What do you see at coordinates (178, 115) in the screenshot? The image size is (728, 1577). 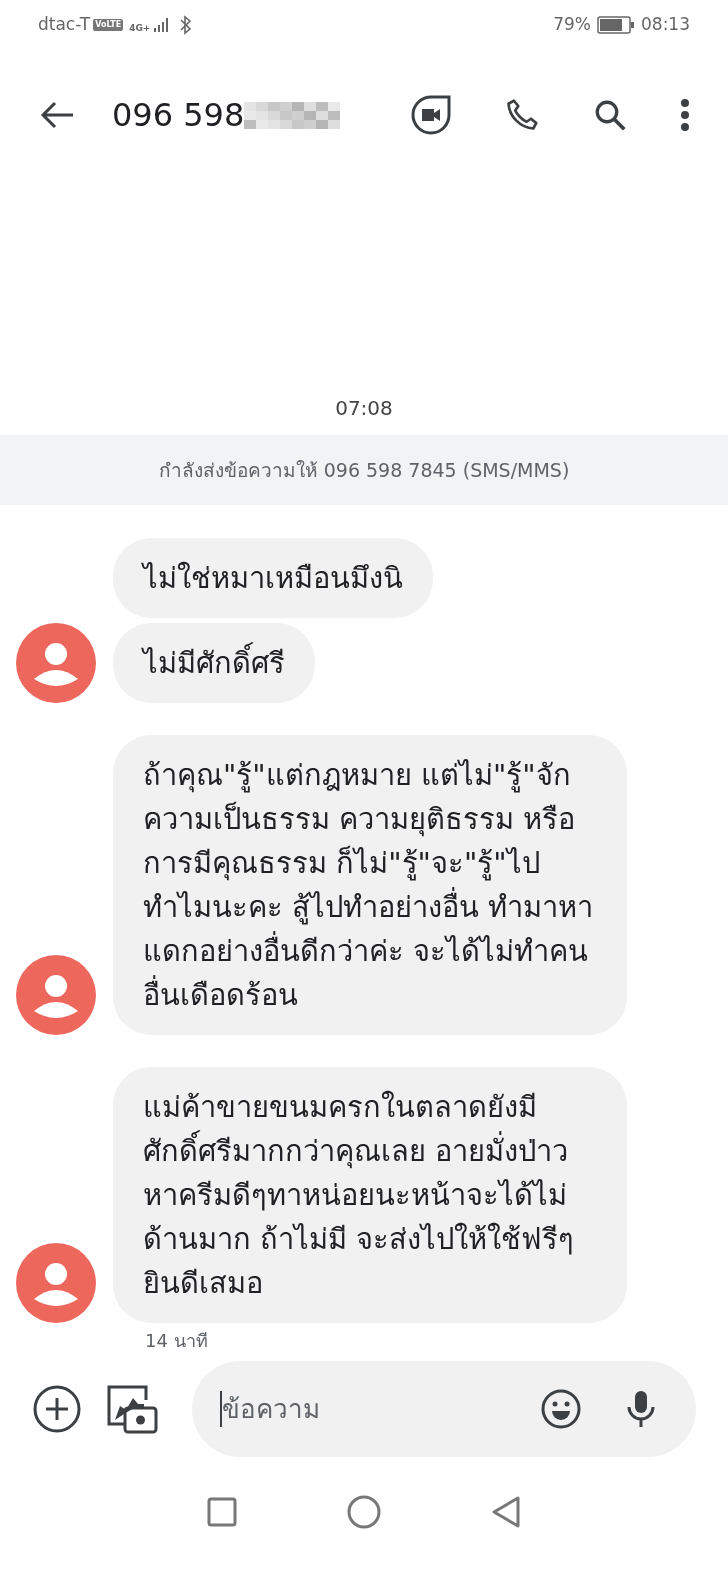 I see `contact-number: 096 598` at bounding box center [178, 115].